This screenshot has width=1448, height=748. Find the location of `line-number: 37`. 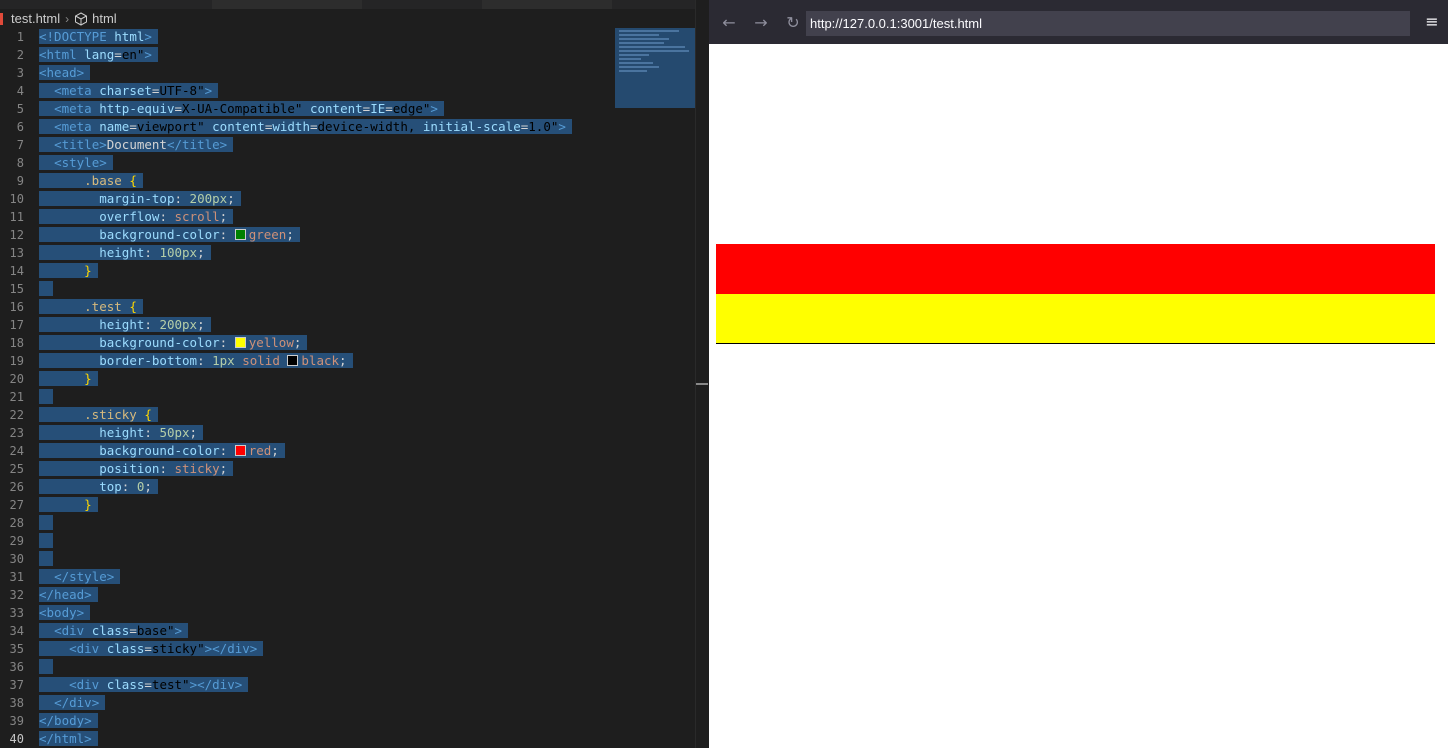

line-number: 37 is located at coordinates (16, 685).